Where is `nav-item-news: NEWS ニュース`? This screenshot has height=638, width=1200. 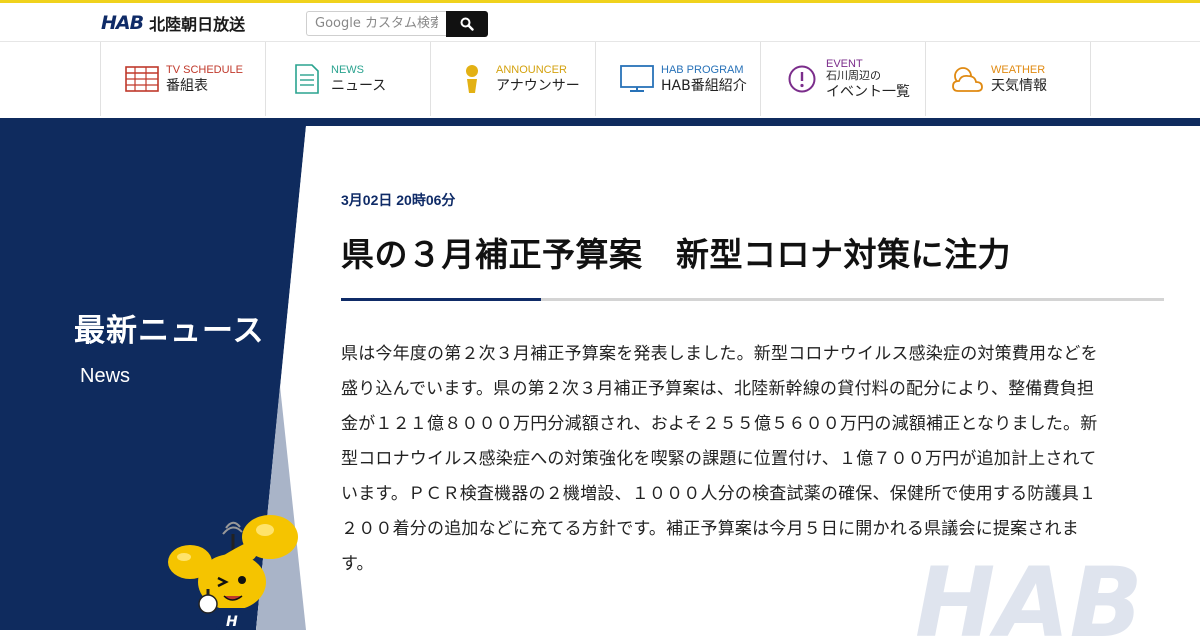
nav-item-news: NEWS ニュース is located at coordinates (348, 79).